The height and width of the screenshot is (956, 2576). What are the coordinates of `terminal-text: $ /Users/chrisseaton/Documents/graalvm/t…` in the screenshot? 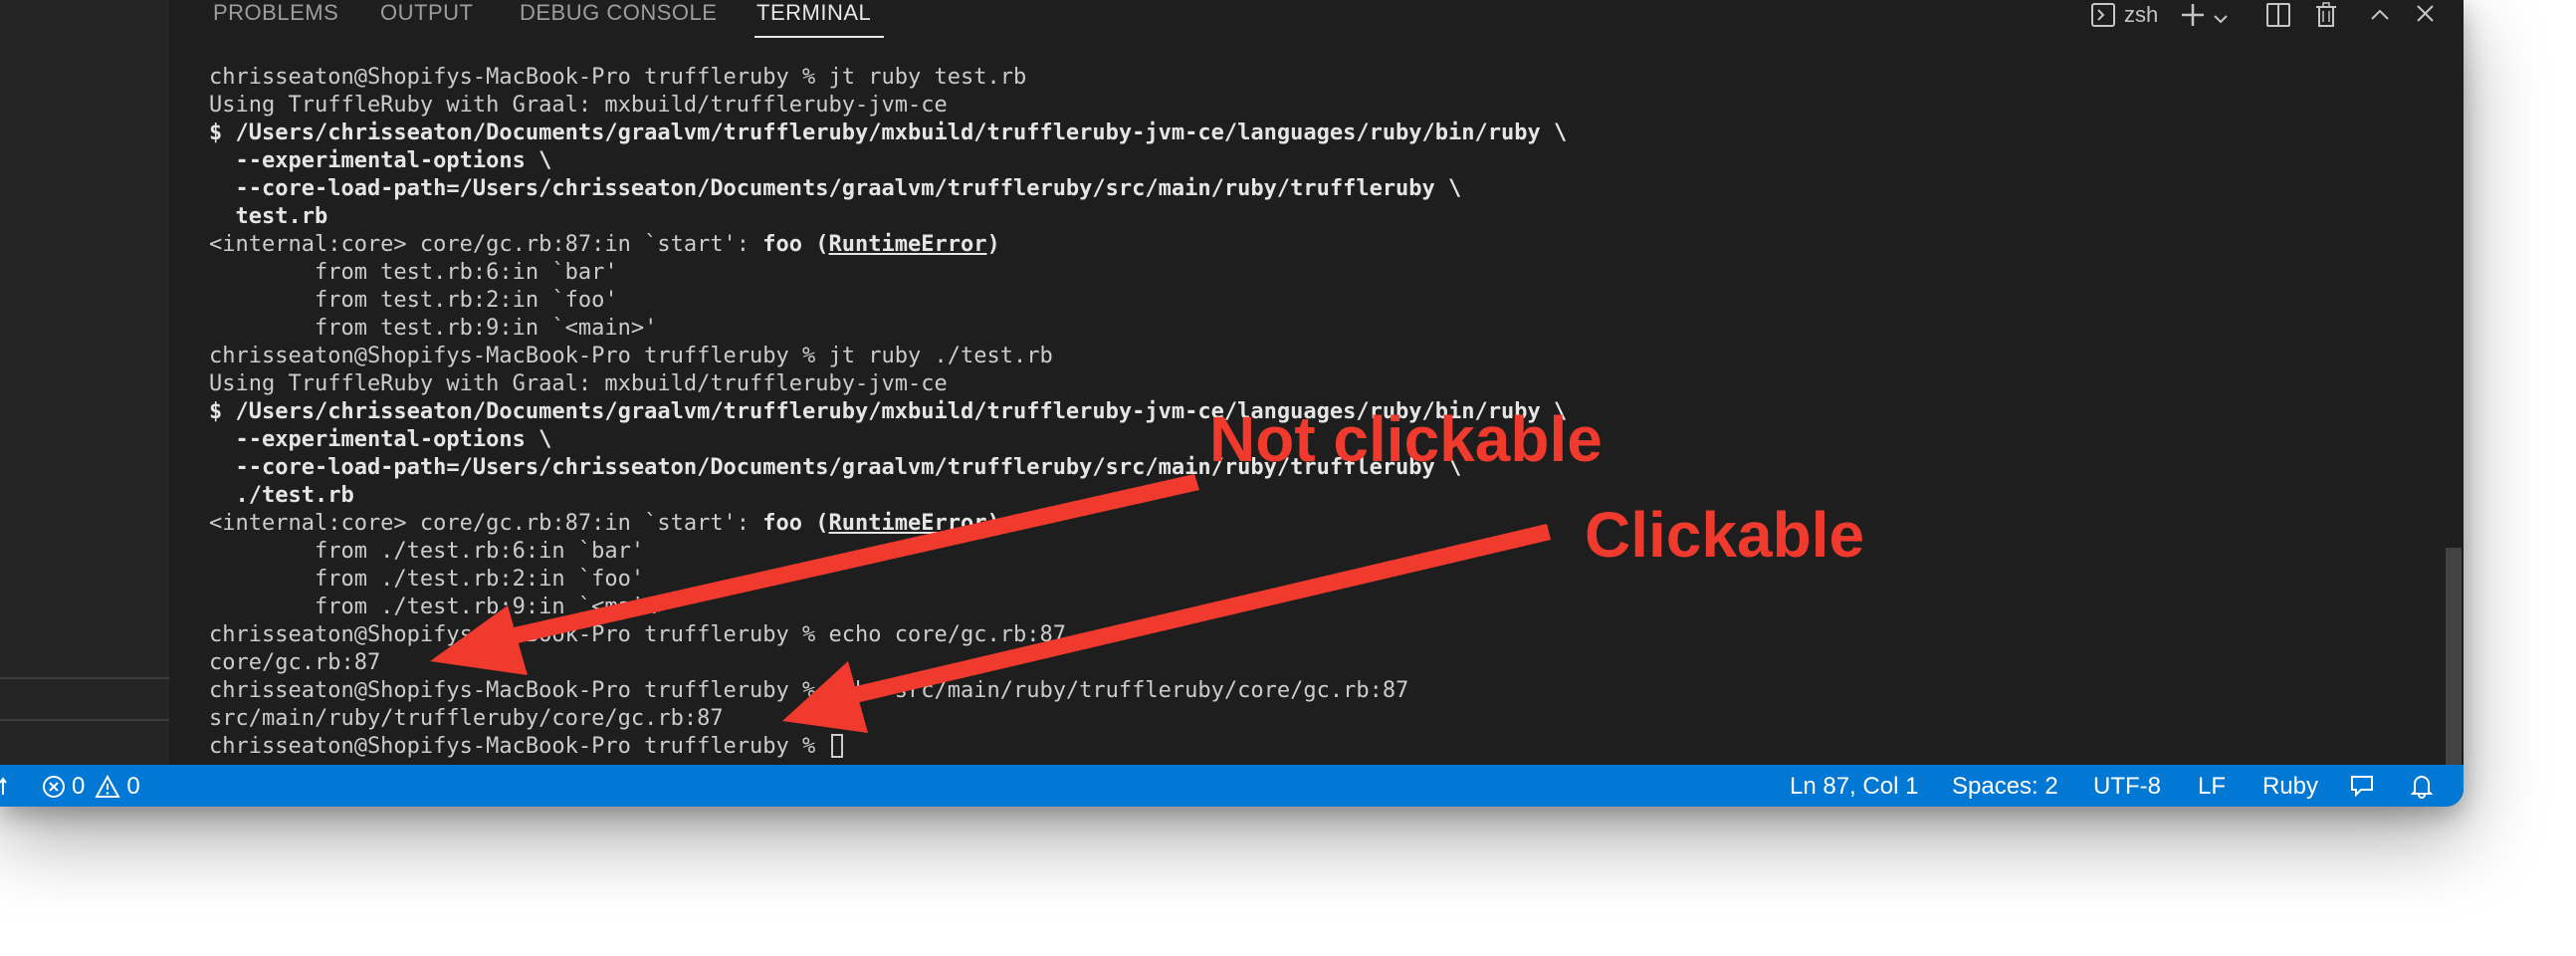 It's located at (888, 132).